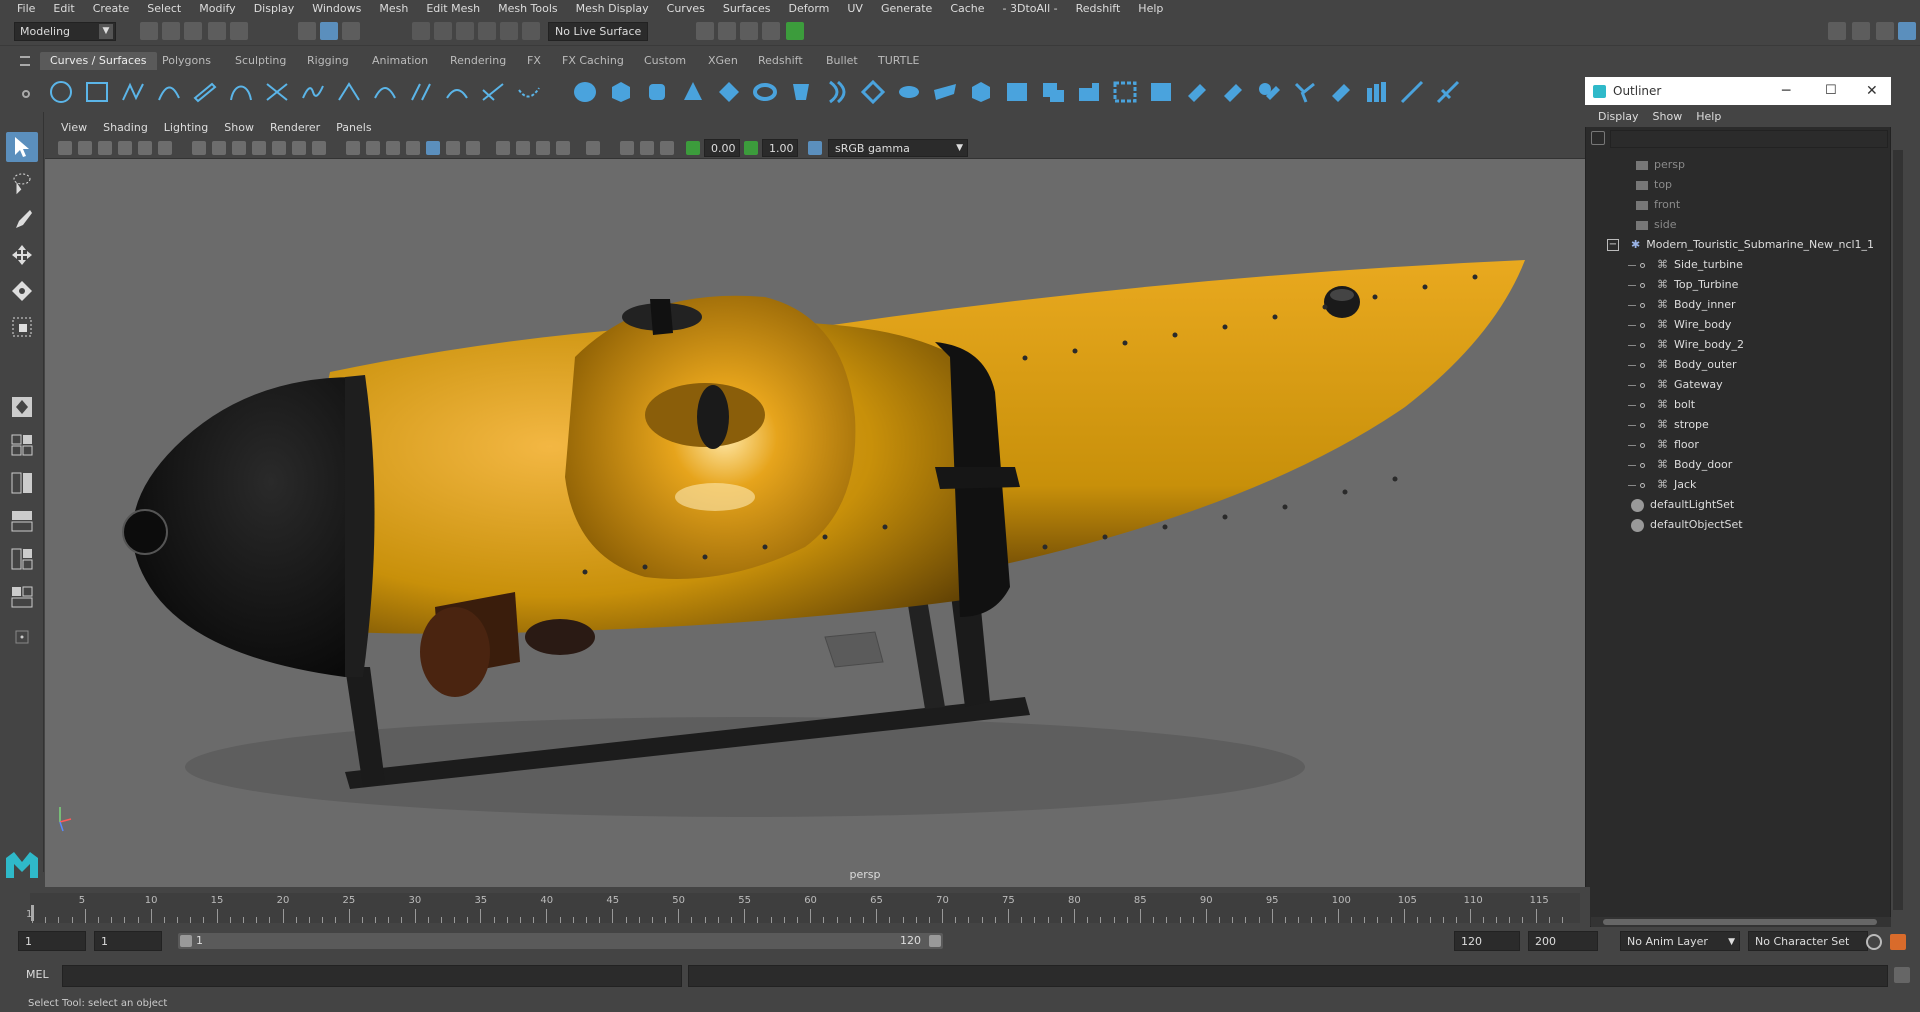  What do you see at coordinates (98, 61) in the screenshot?
I see `shelf-tab-curves-surfaces: Curves / Surfaces` at bounding box center [98, 61].